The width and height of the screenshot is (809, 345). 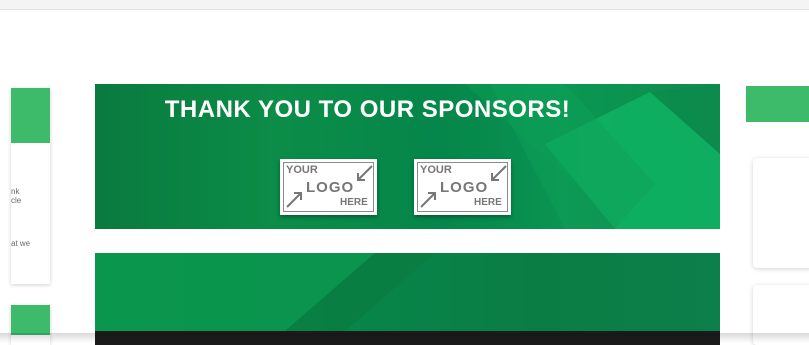 What do you see at coordinates (16, 200) in the screenshot?
I see `card-text-line: cle` at bounding box center [16, 200].